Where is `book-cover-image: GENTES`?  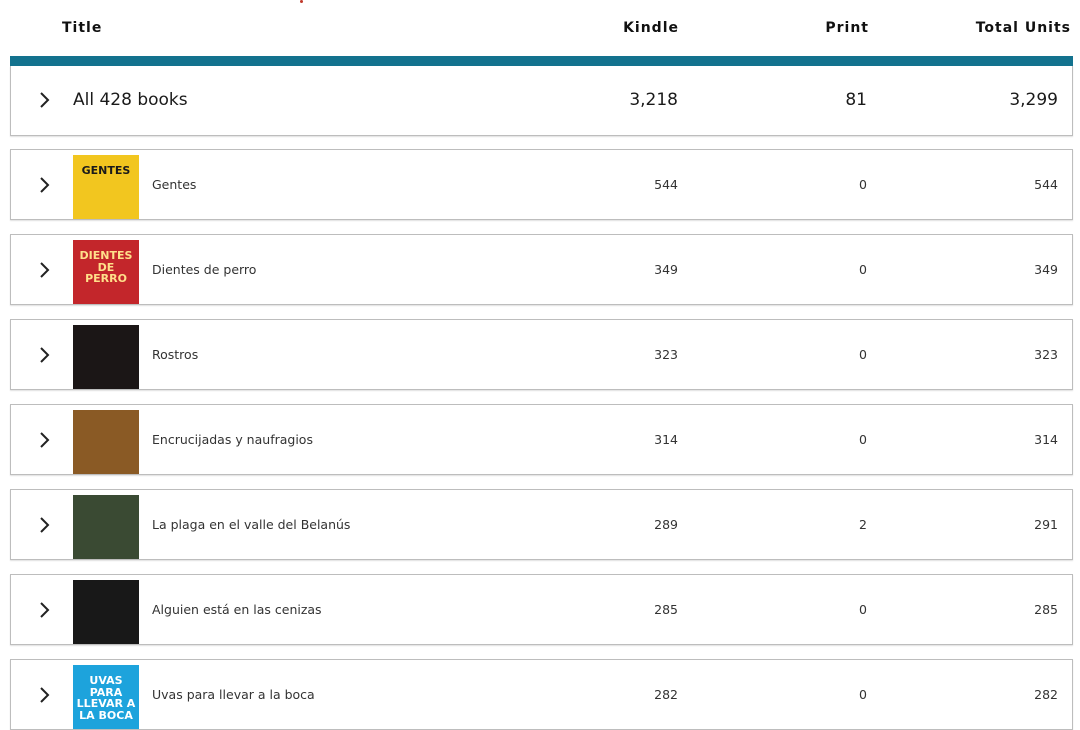
book-cover-image: GENTES is located at coordinates (106, 187).